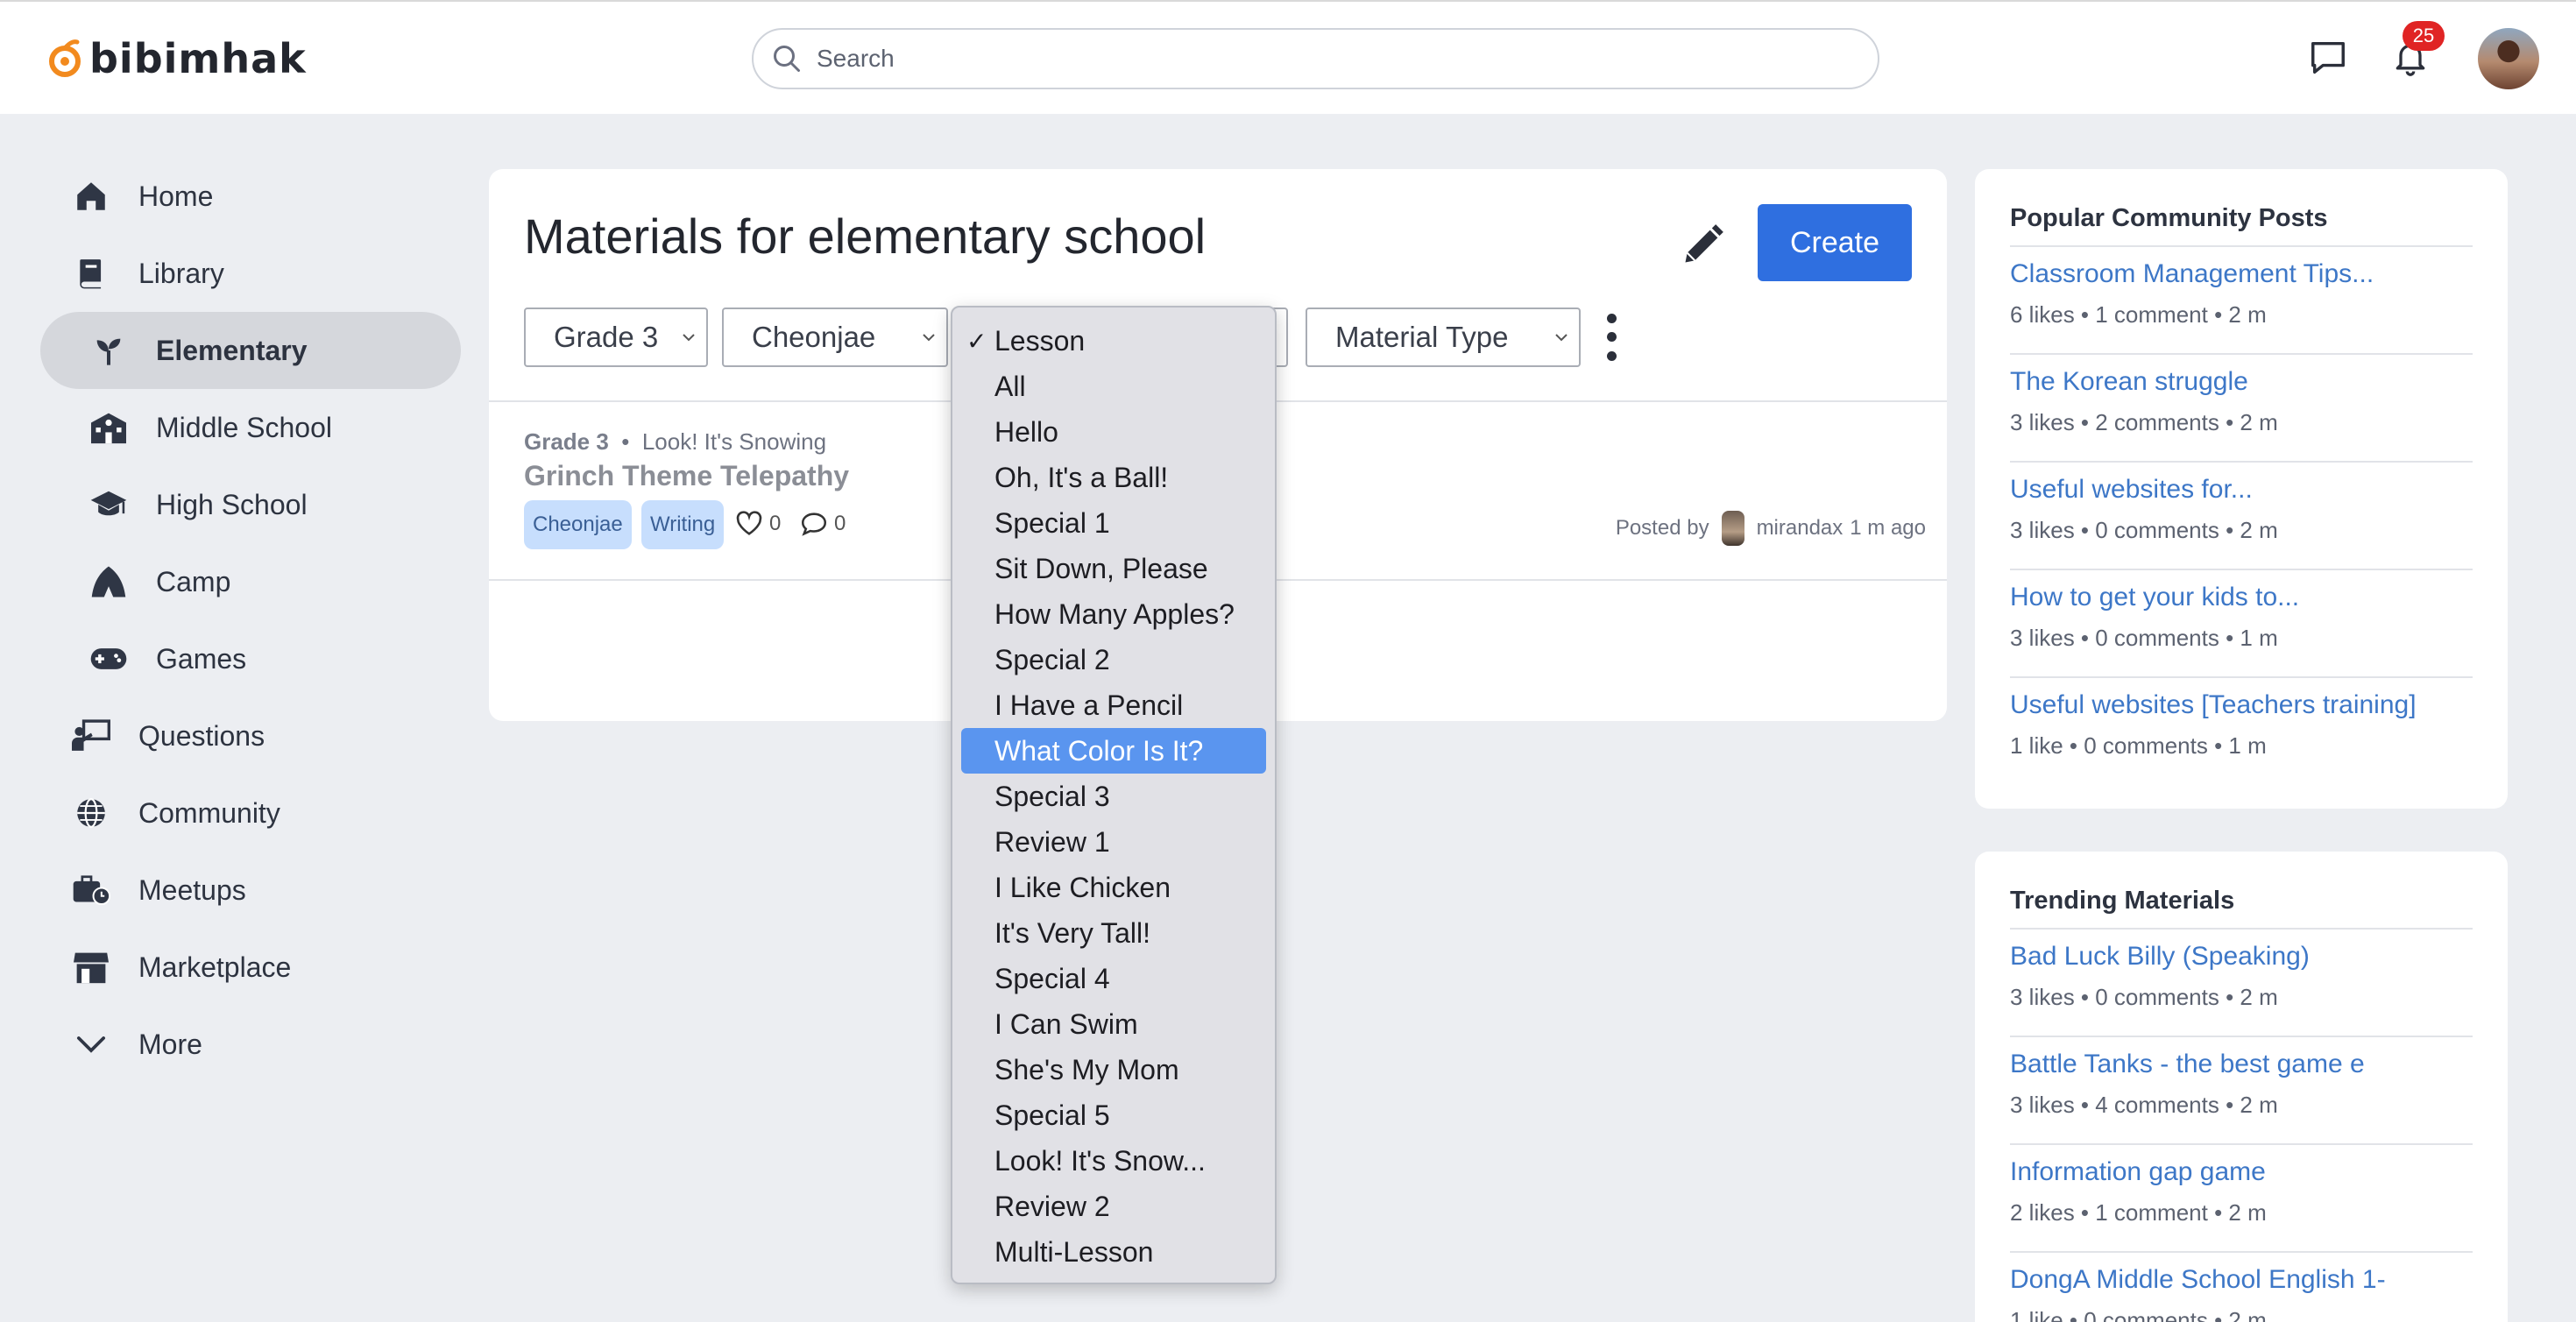 Image resolution: width=2576 pixels, height=1322 pixels. What do you see at coordinates (976, 341) in the screenshot?
I see `checkmark-icon: ✓` at bounding box center [976, 341].